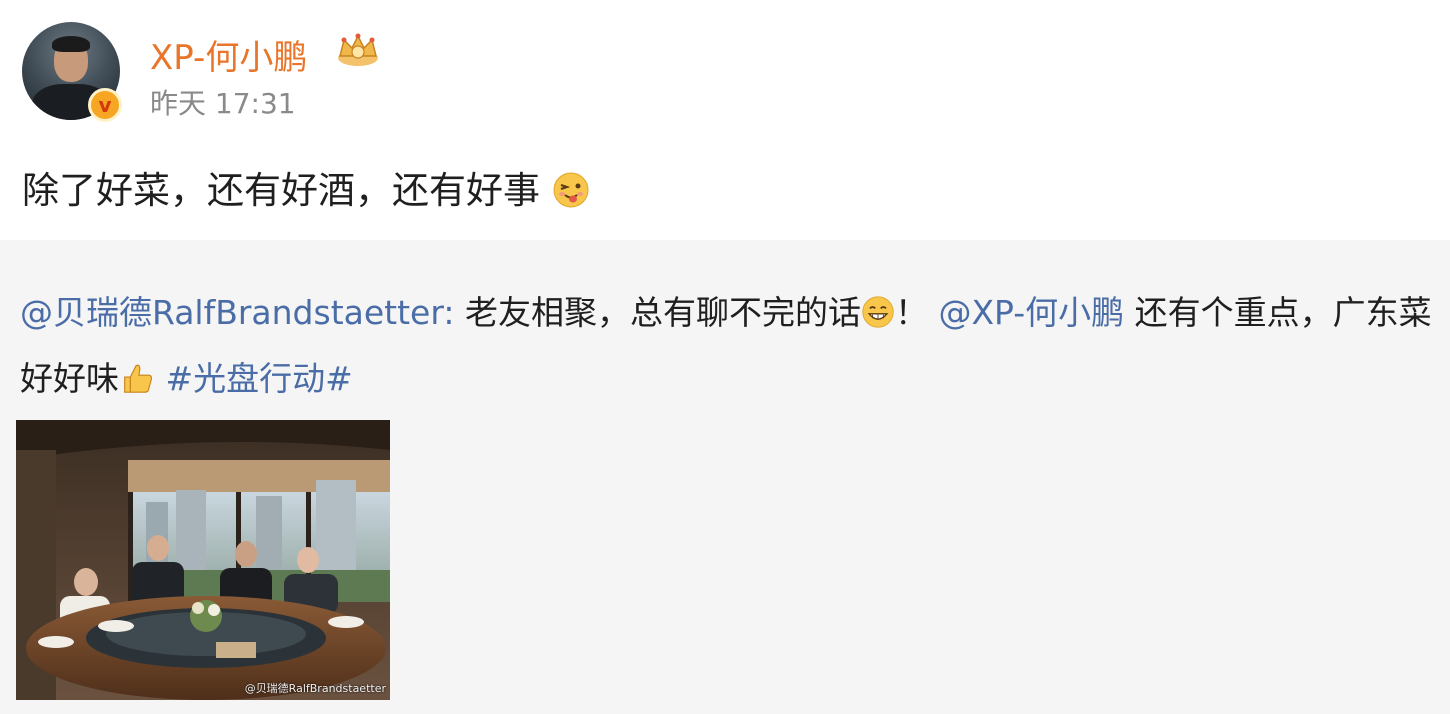 This screenshot has width=1450, height=714. I want to click on hashtag-link: #光盘行动#, so click(259, 378).